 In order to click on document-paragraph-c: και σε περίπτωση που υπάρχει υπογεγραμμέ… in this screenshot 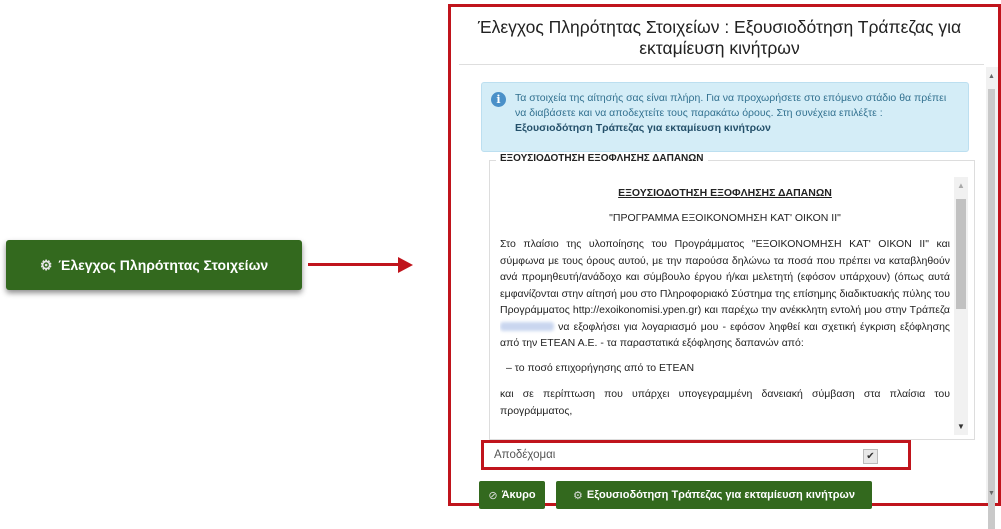, I will do `click(725, 402)`.